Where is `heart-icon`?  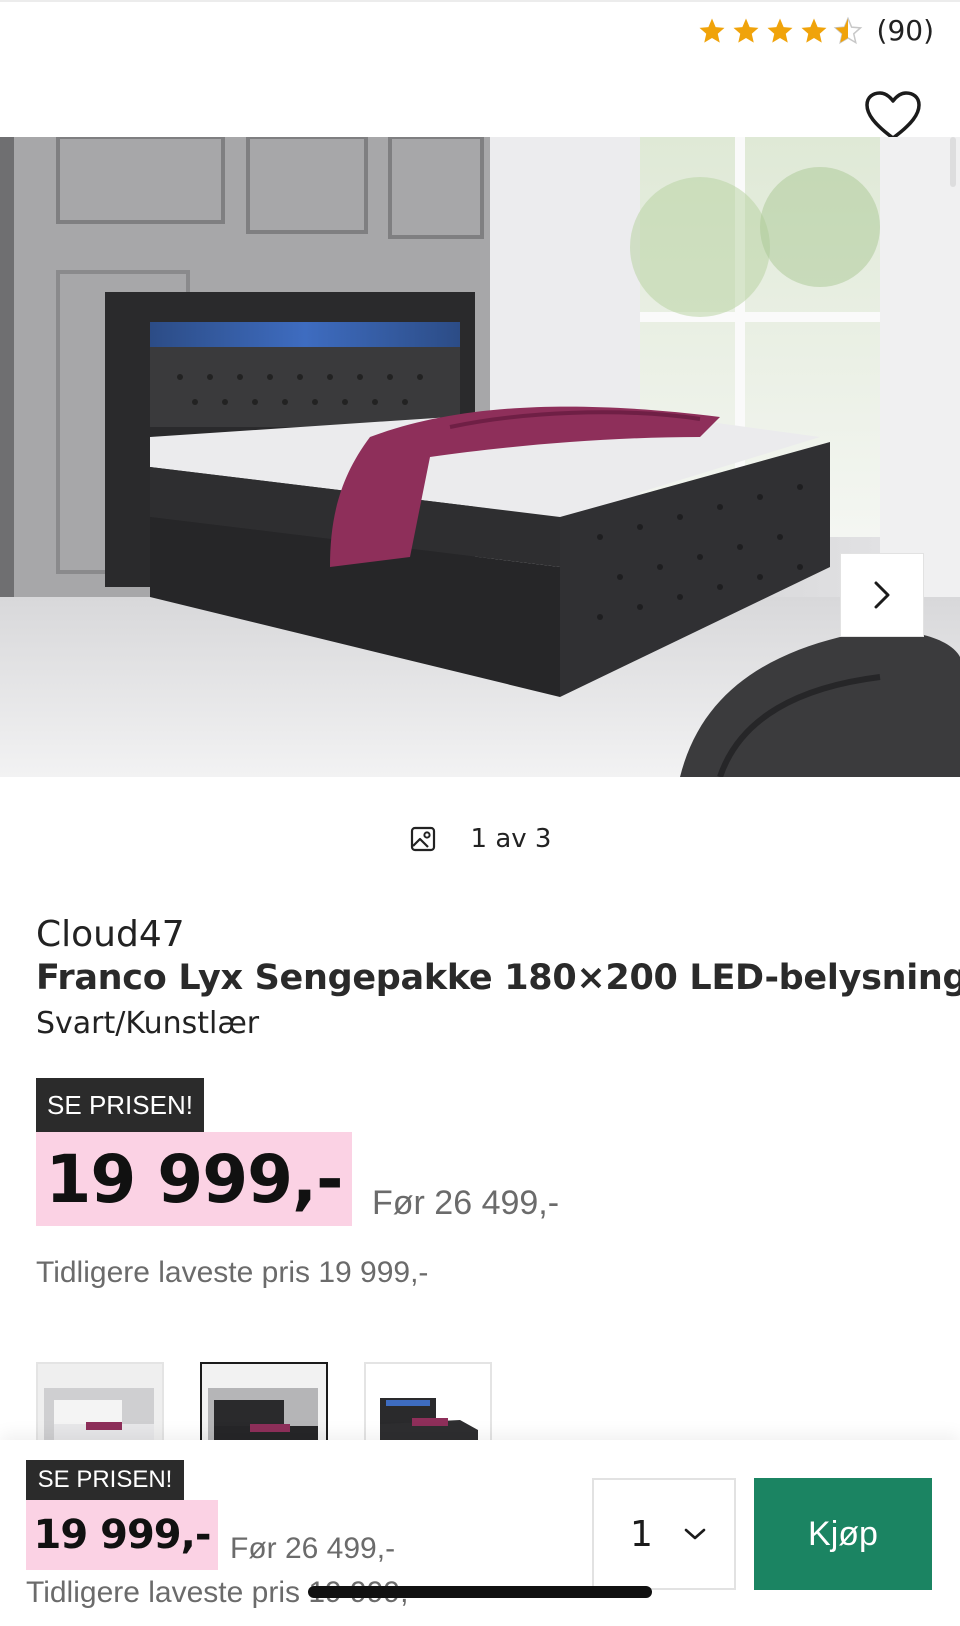 heart-icon is located at coordinates (893, 115).